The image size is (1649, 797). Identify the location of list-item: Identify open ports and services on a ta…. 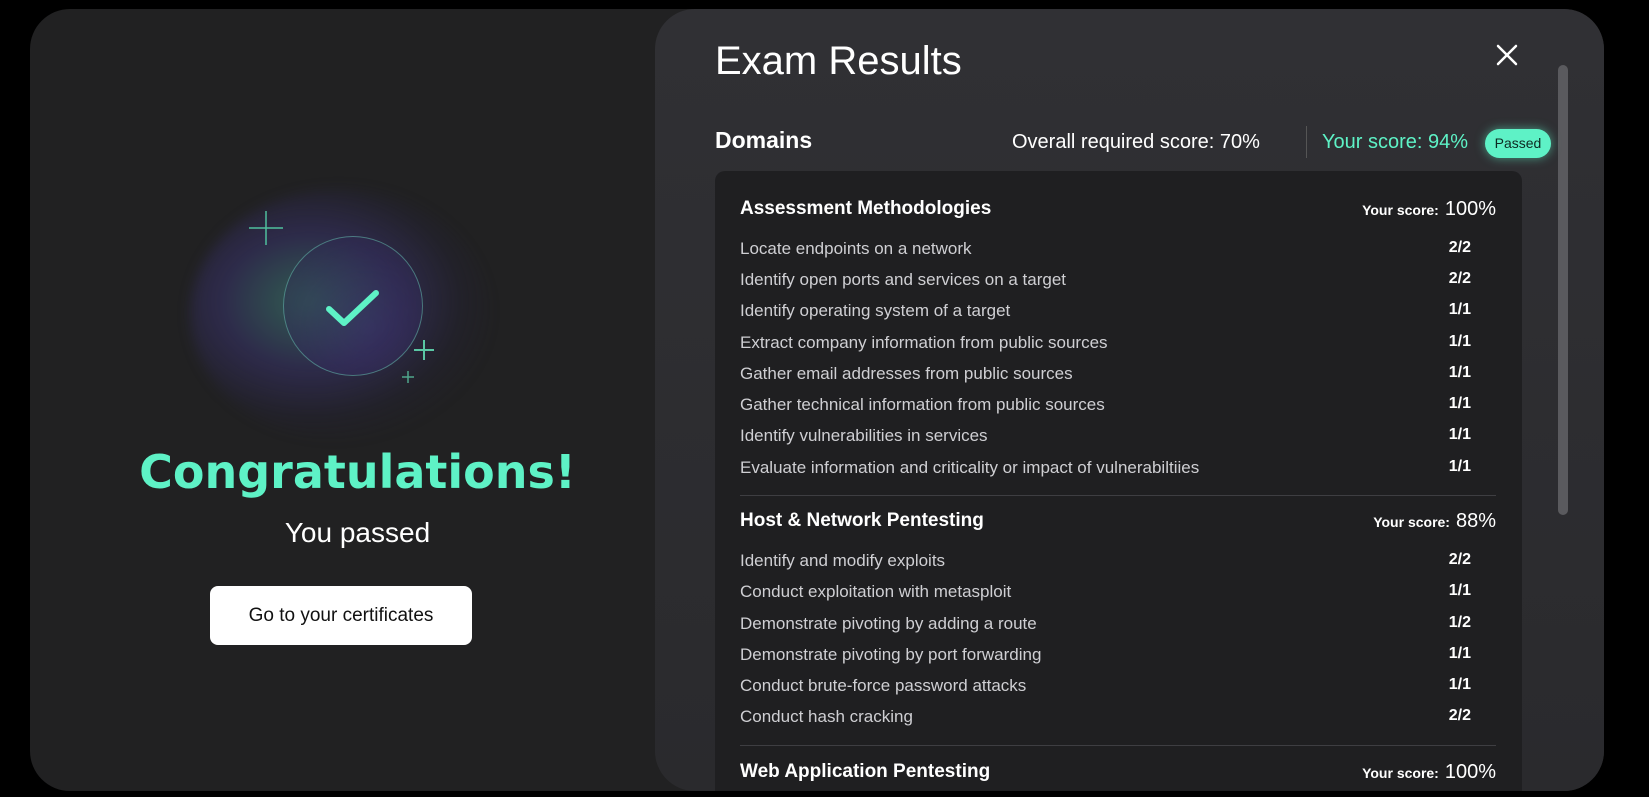
(1105, 285).